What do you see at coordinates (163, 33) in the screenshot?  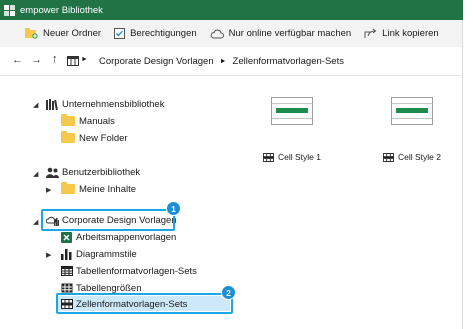 I see `permissions-label: Berechtigungen` at bounding box center [163, 33].